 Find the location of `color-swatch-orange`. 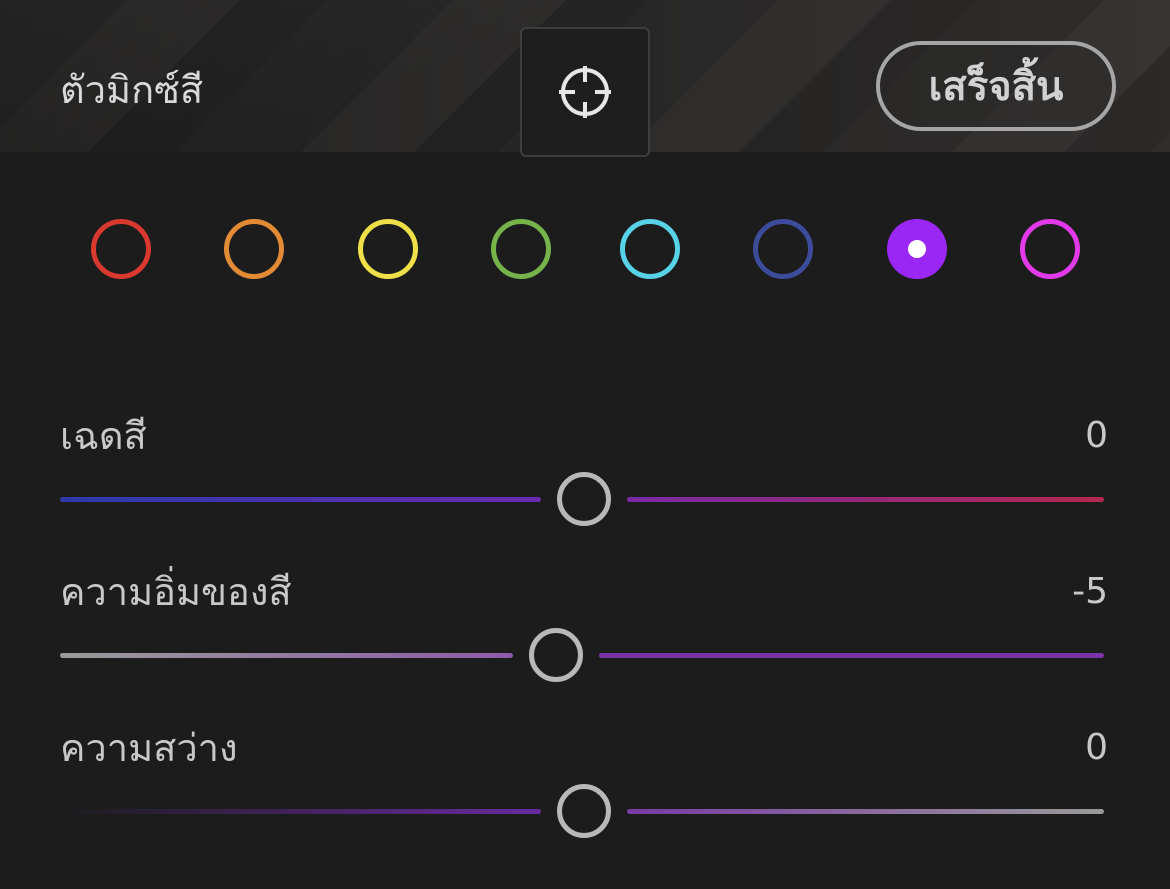

color-swatch-orange is located at coordinates (254, 249).